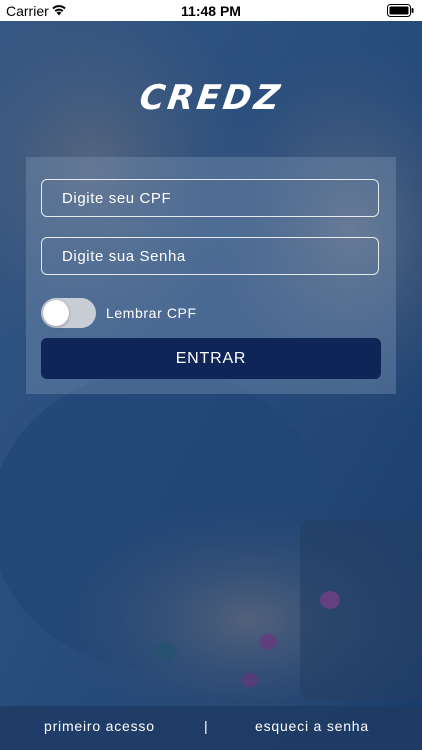  I want to click on remember-cpf-label: Lembrar CPF, so click(151, 313).